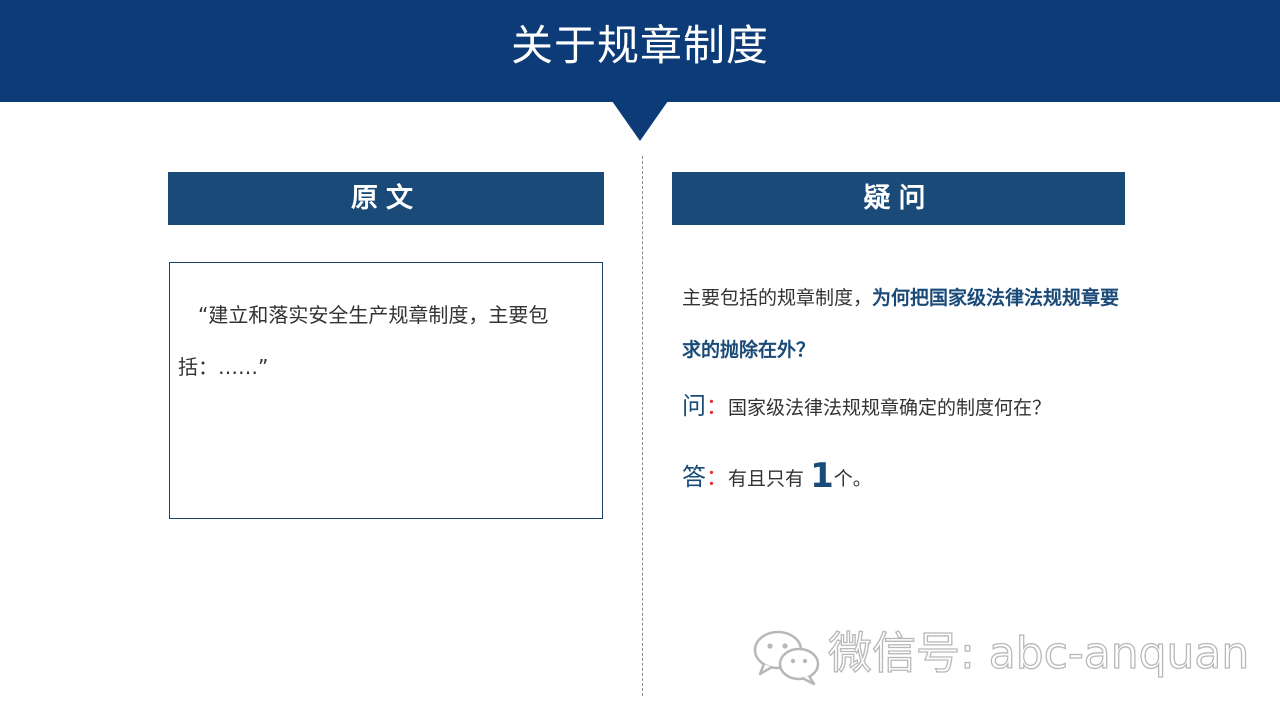  Describe the element at coordinates (890, 408) in the screenshot. I see `ask-text: 国家级法律法规规章确定的制度何在？` at that location.